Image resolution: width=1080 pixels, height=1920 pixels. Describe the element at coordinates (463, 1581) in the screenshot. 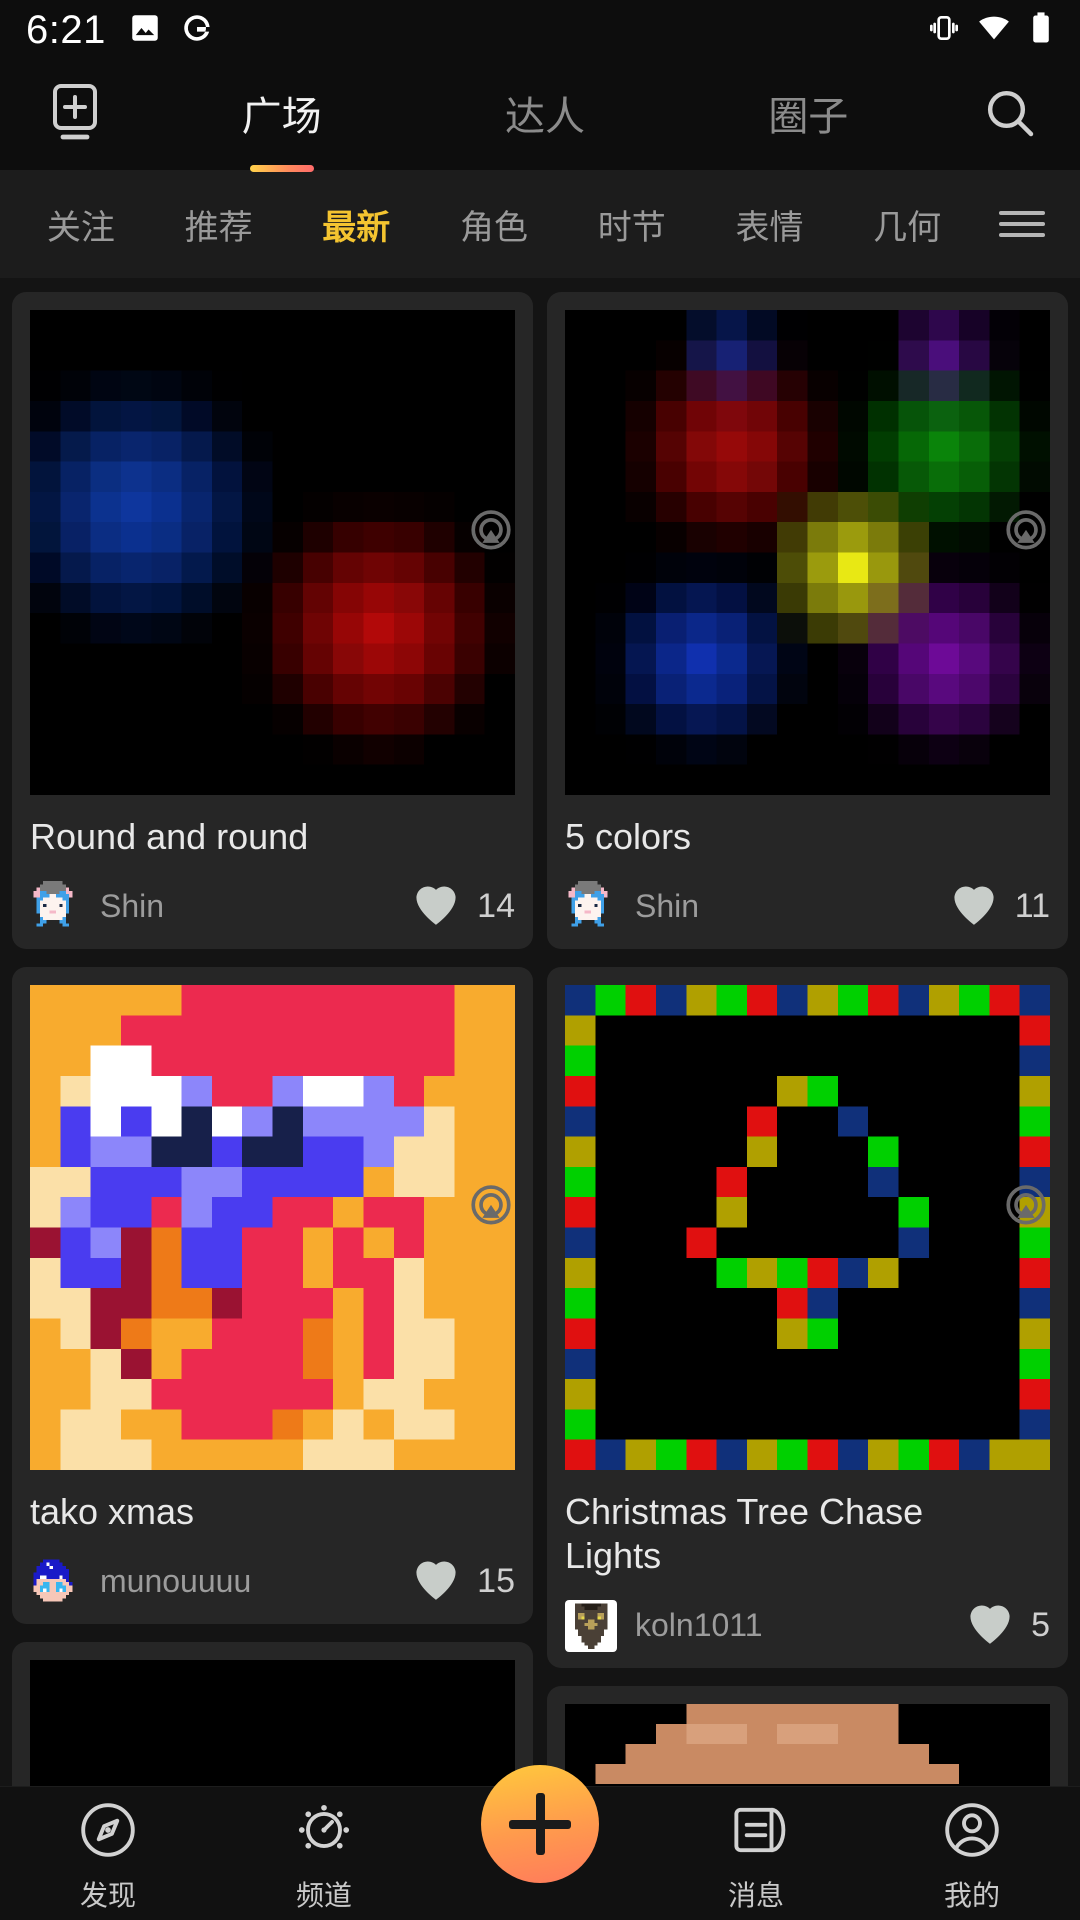

I see `like-button: 15` at that location.